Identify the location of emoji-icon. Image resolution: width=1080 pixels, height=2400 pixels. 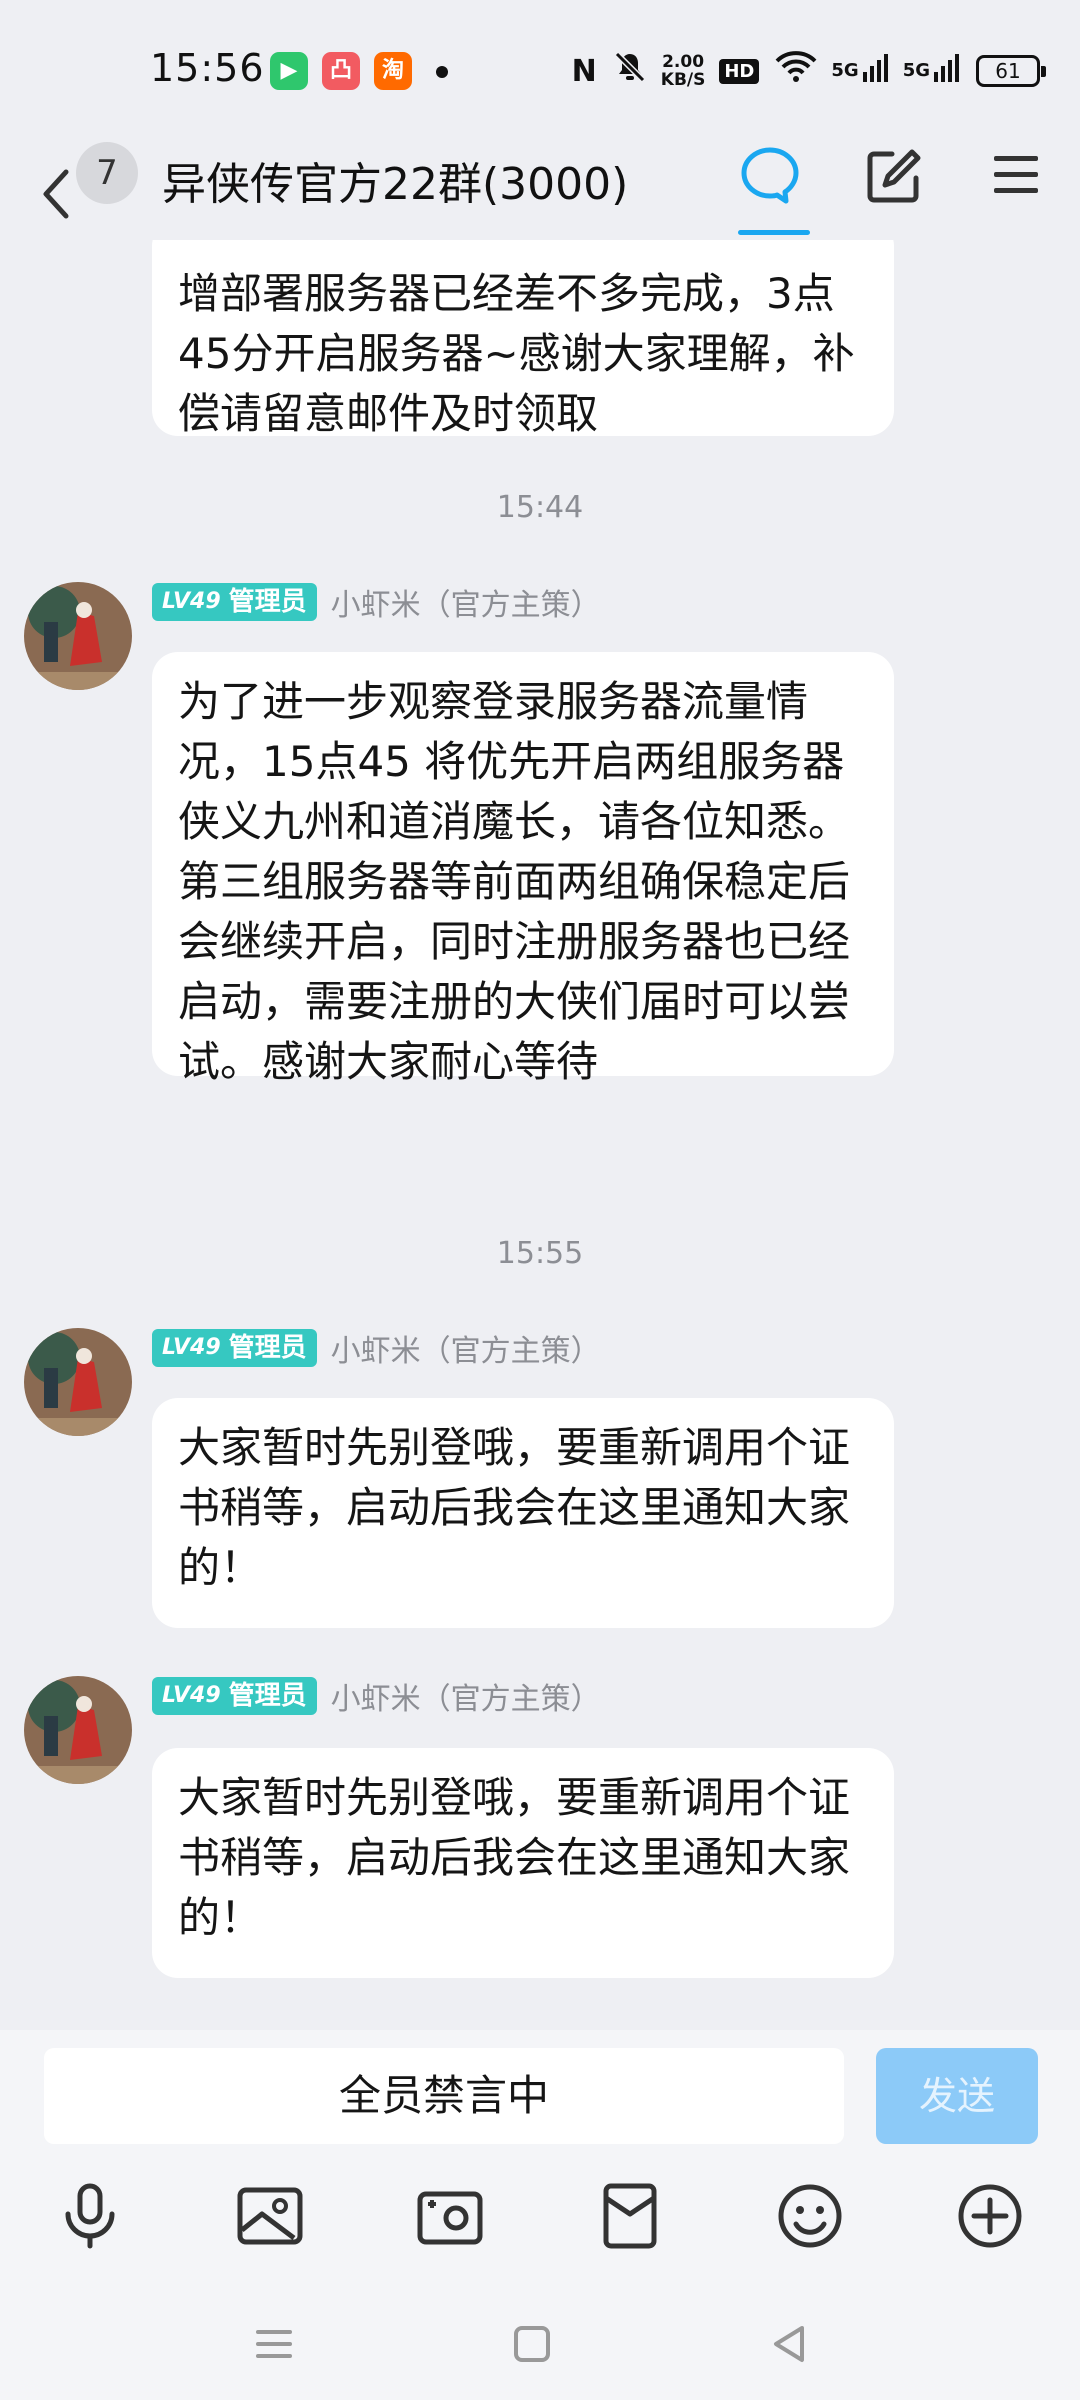
(810, 2216).